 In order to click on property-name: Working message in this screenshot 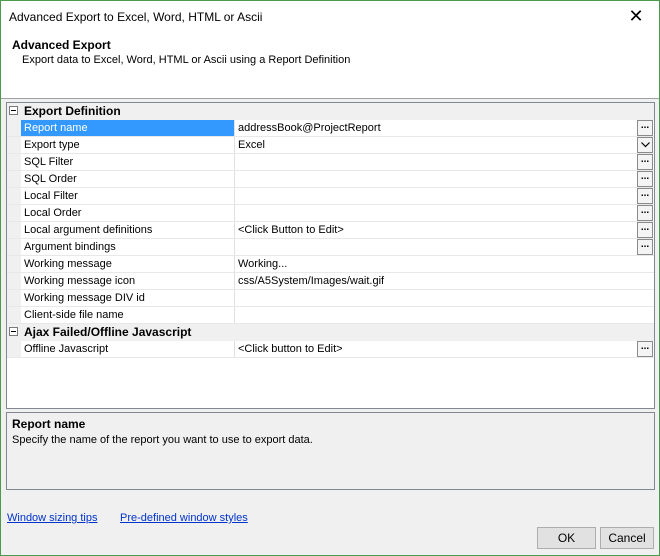, I will do `click(128, 264)`.